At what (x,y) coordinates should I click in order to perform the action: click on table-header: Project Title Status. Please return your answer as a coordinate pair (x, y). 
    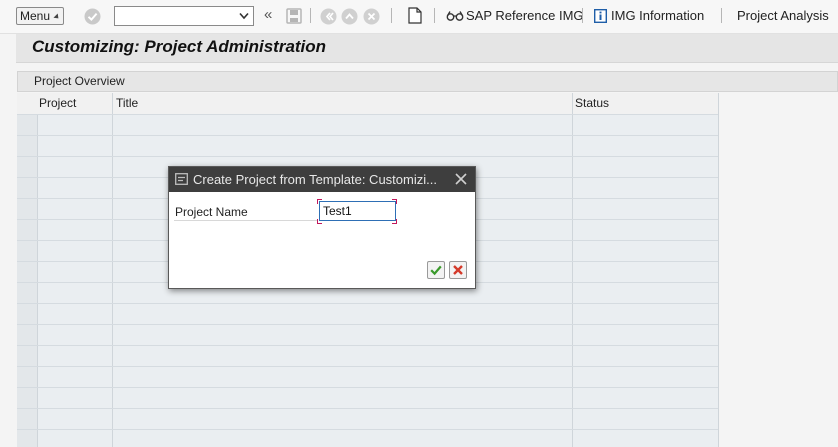
    Looking at the image, I should click on (367, 104).